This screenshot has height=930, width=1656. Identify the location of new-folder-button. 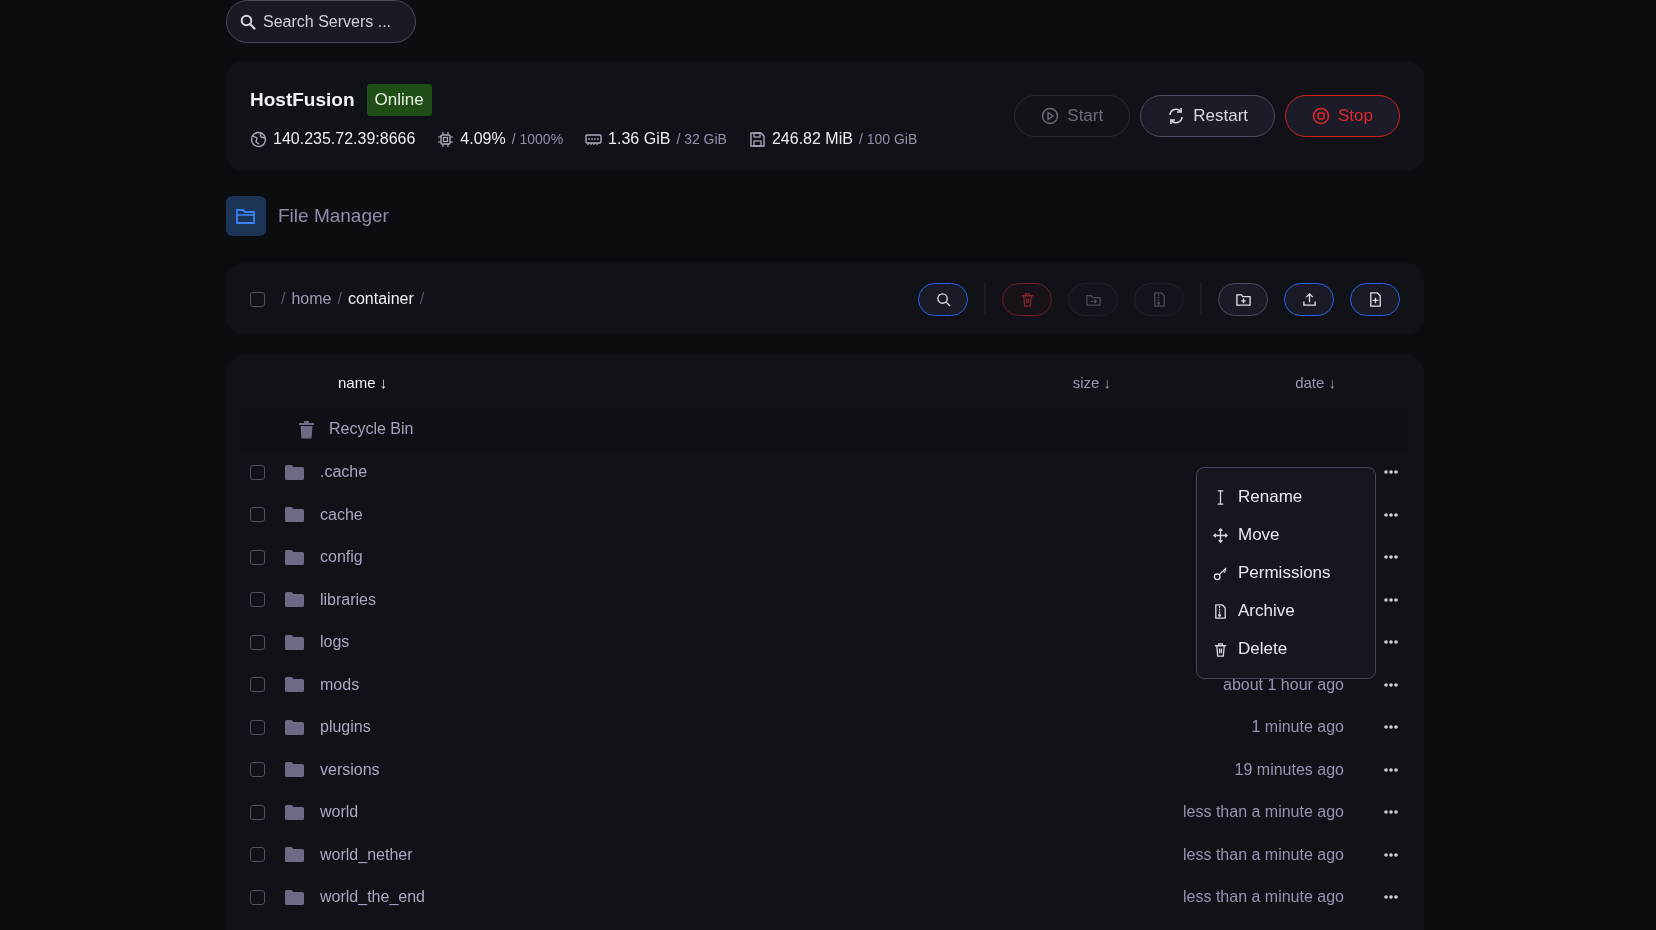
(1243, 299).